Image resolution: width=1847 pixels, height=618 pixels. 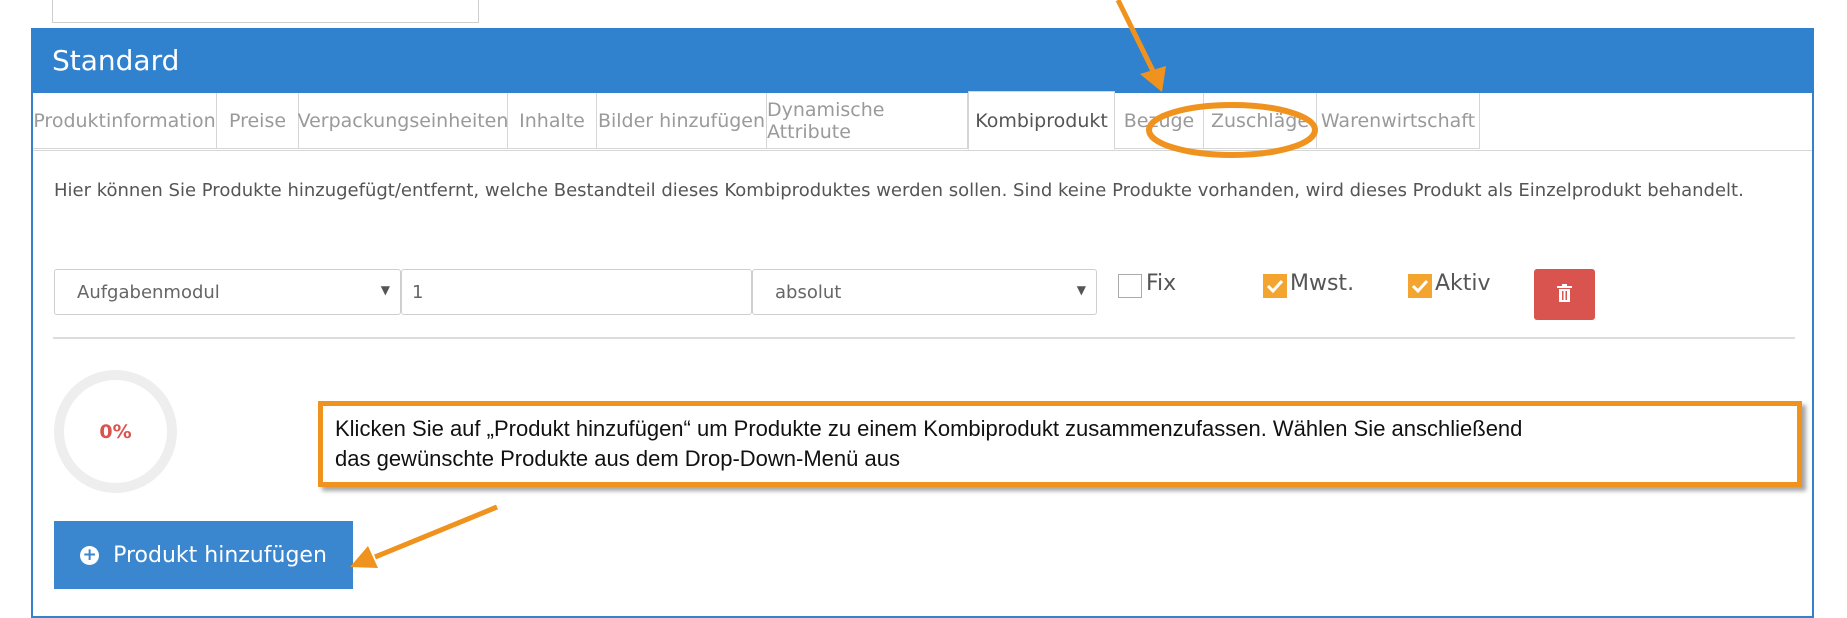 What do you see at coordinates (1159, 121) in the screenshot?
I see `tab-bezuege: Bezüge` at bounding box center [1159, 121].